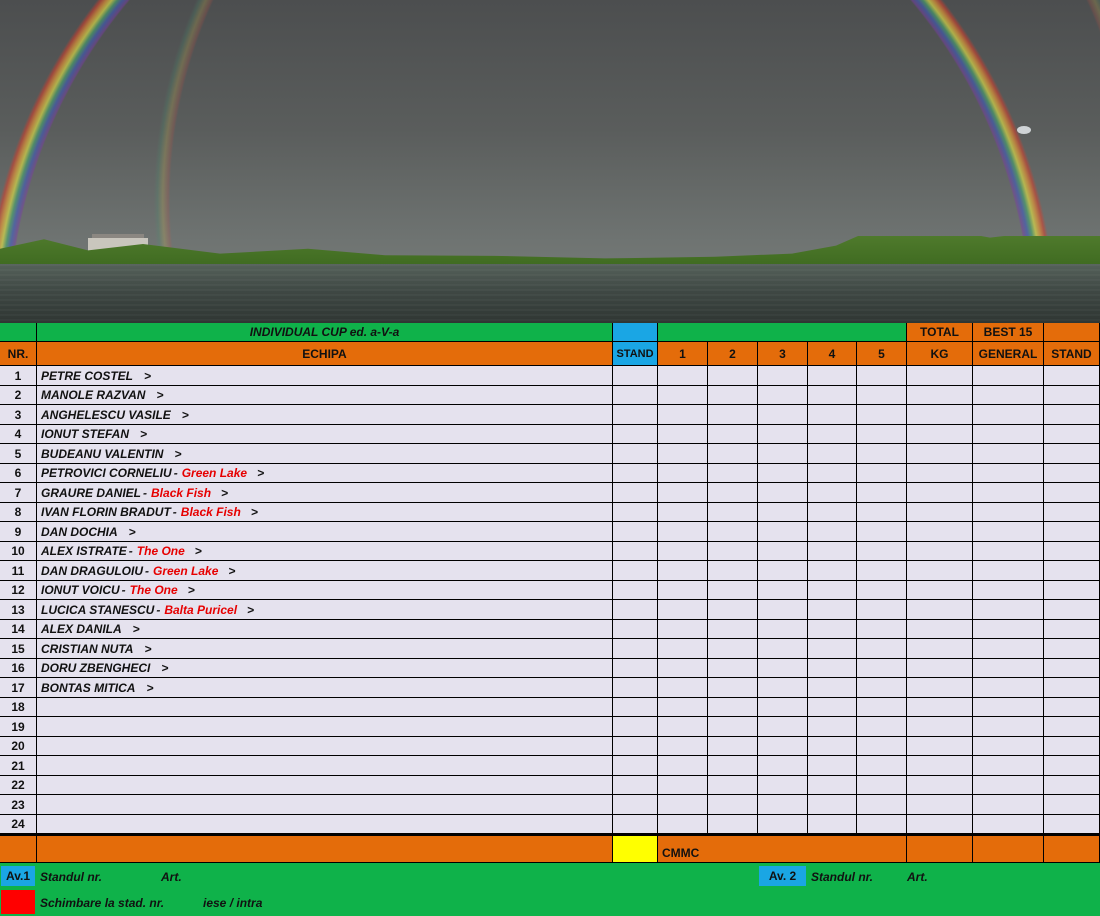  I want to click on header-stand-final-top, so click(1072, 332).